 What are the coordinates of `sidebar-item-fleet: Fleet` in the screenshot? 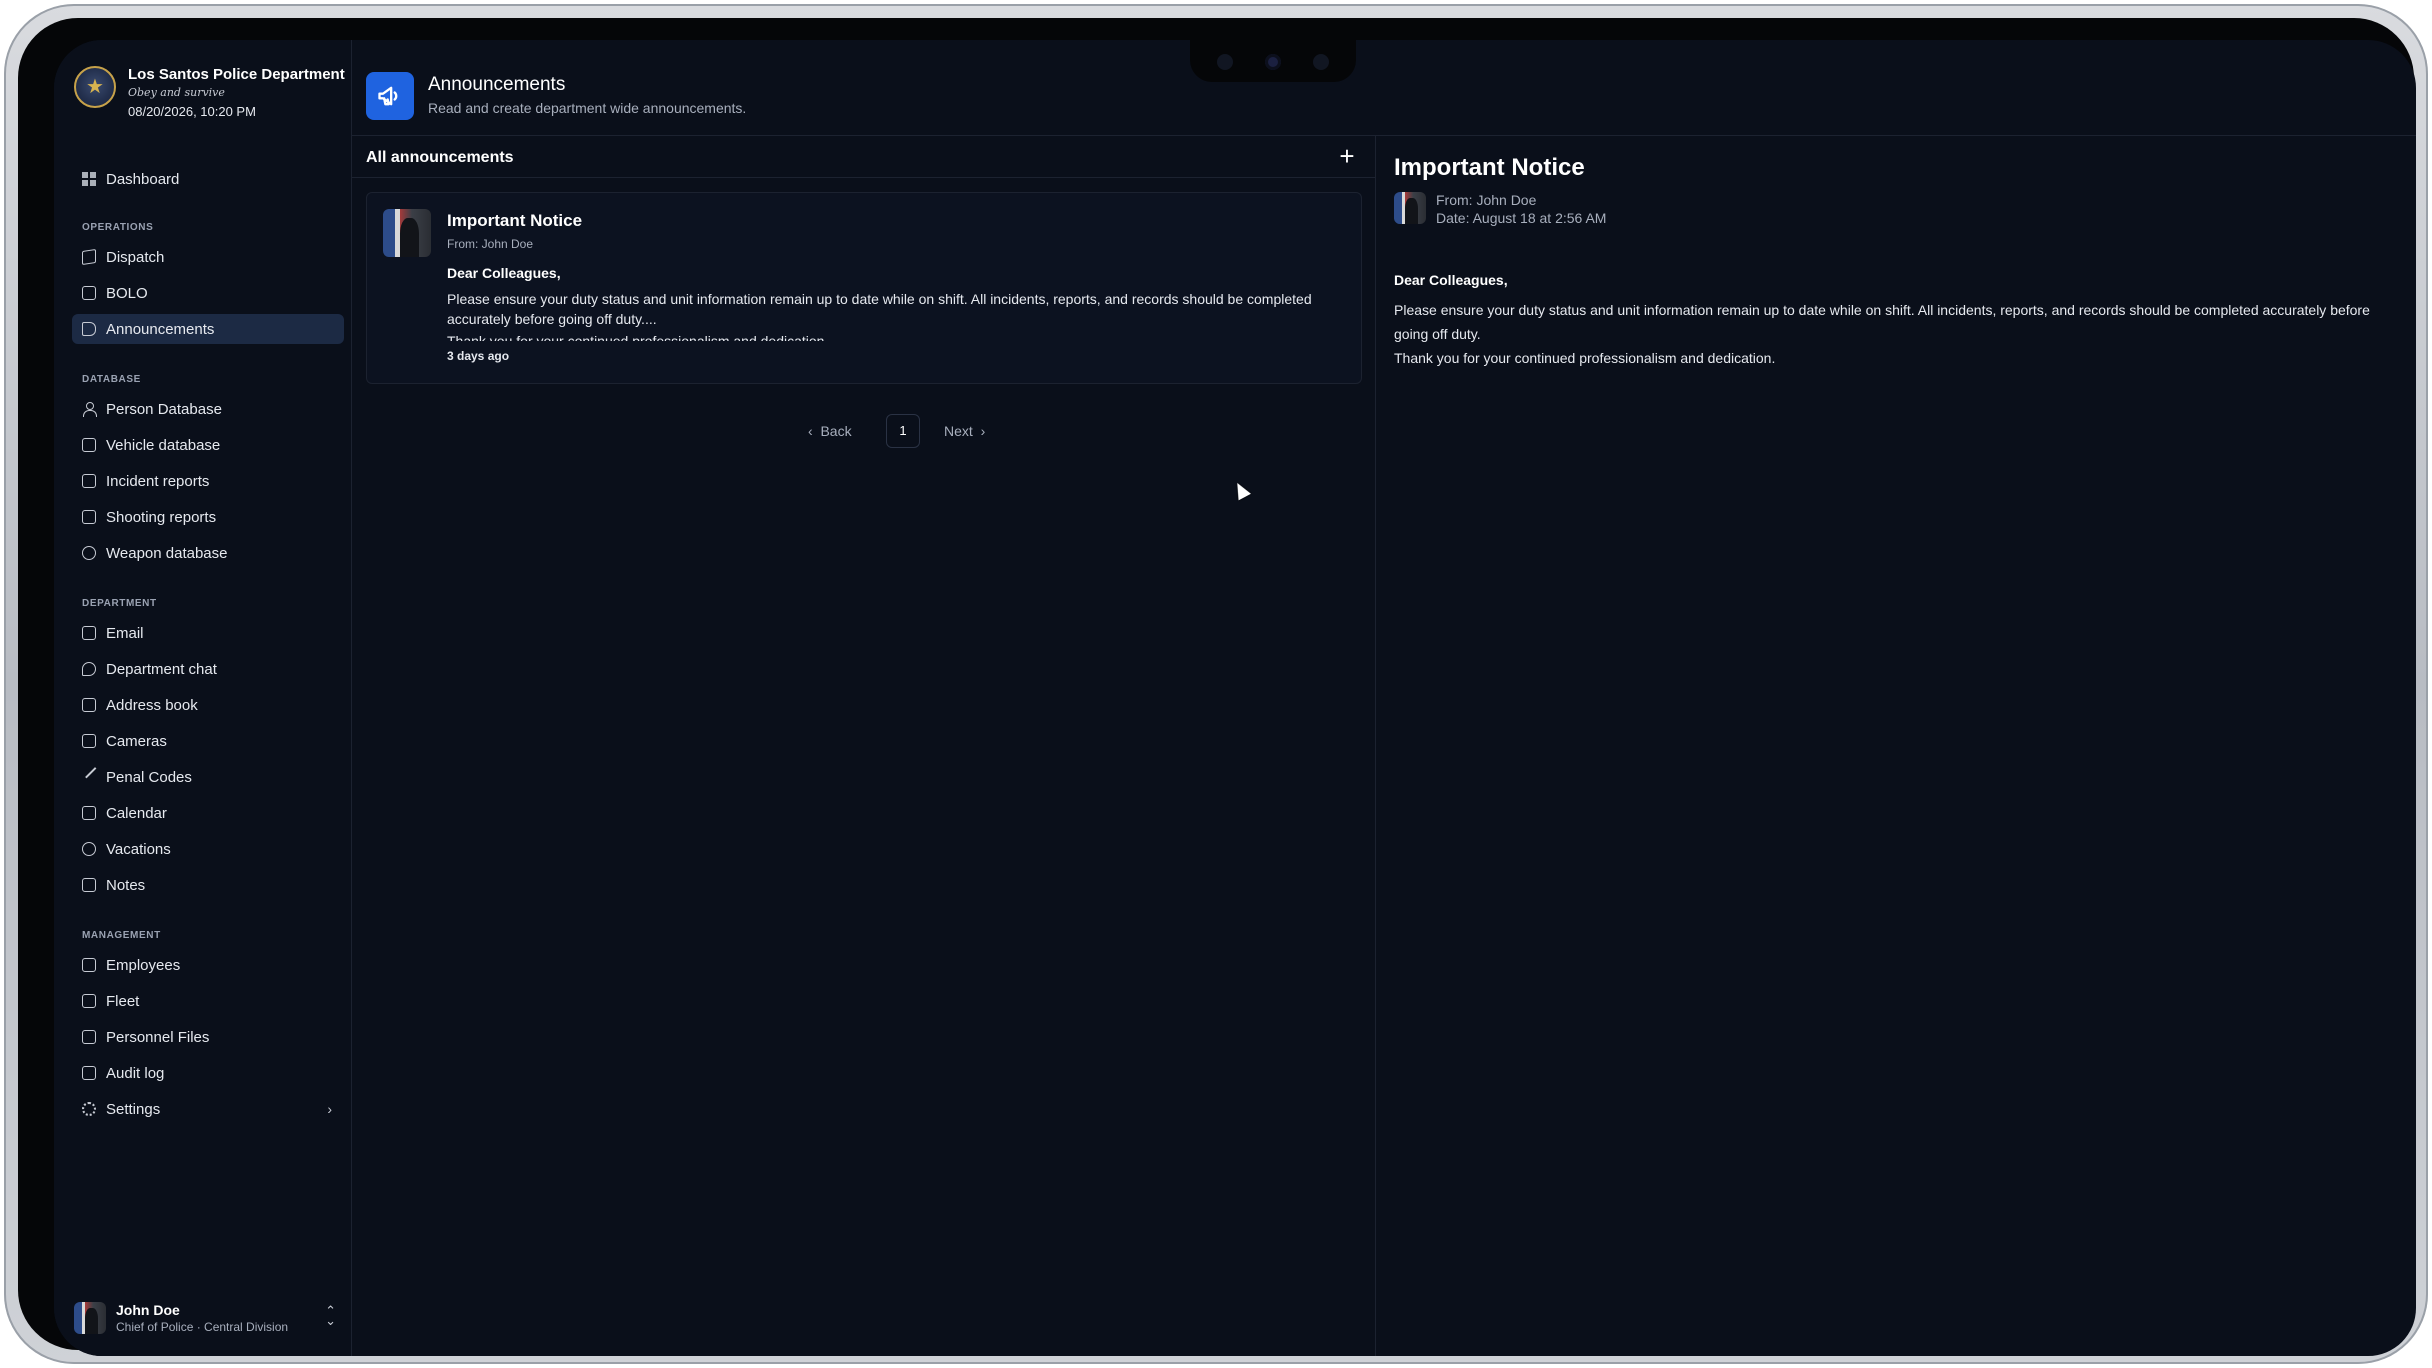 It's located at (208, 1001).